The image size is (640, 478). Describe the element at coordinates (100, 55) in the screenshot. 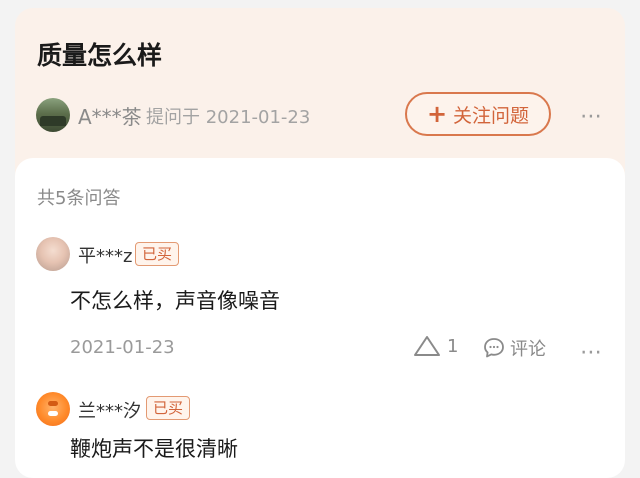

I see `question-title: 质量怎么样` at that location.